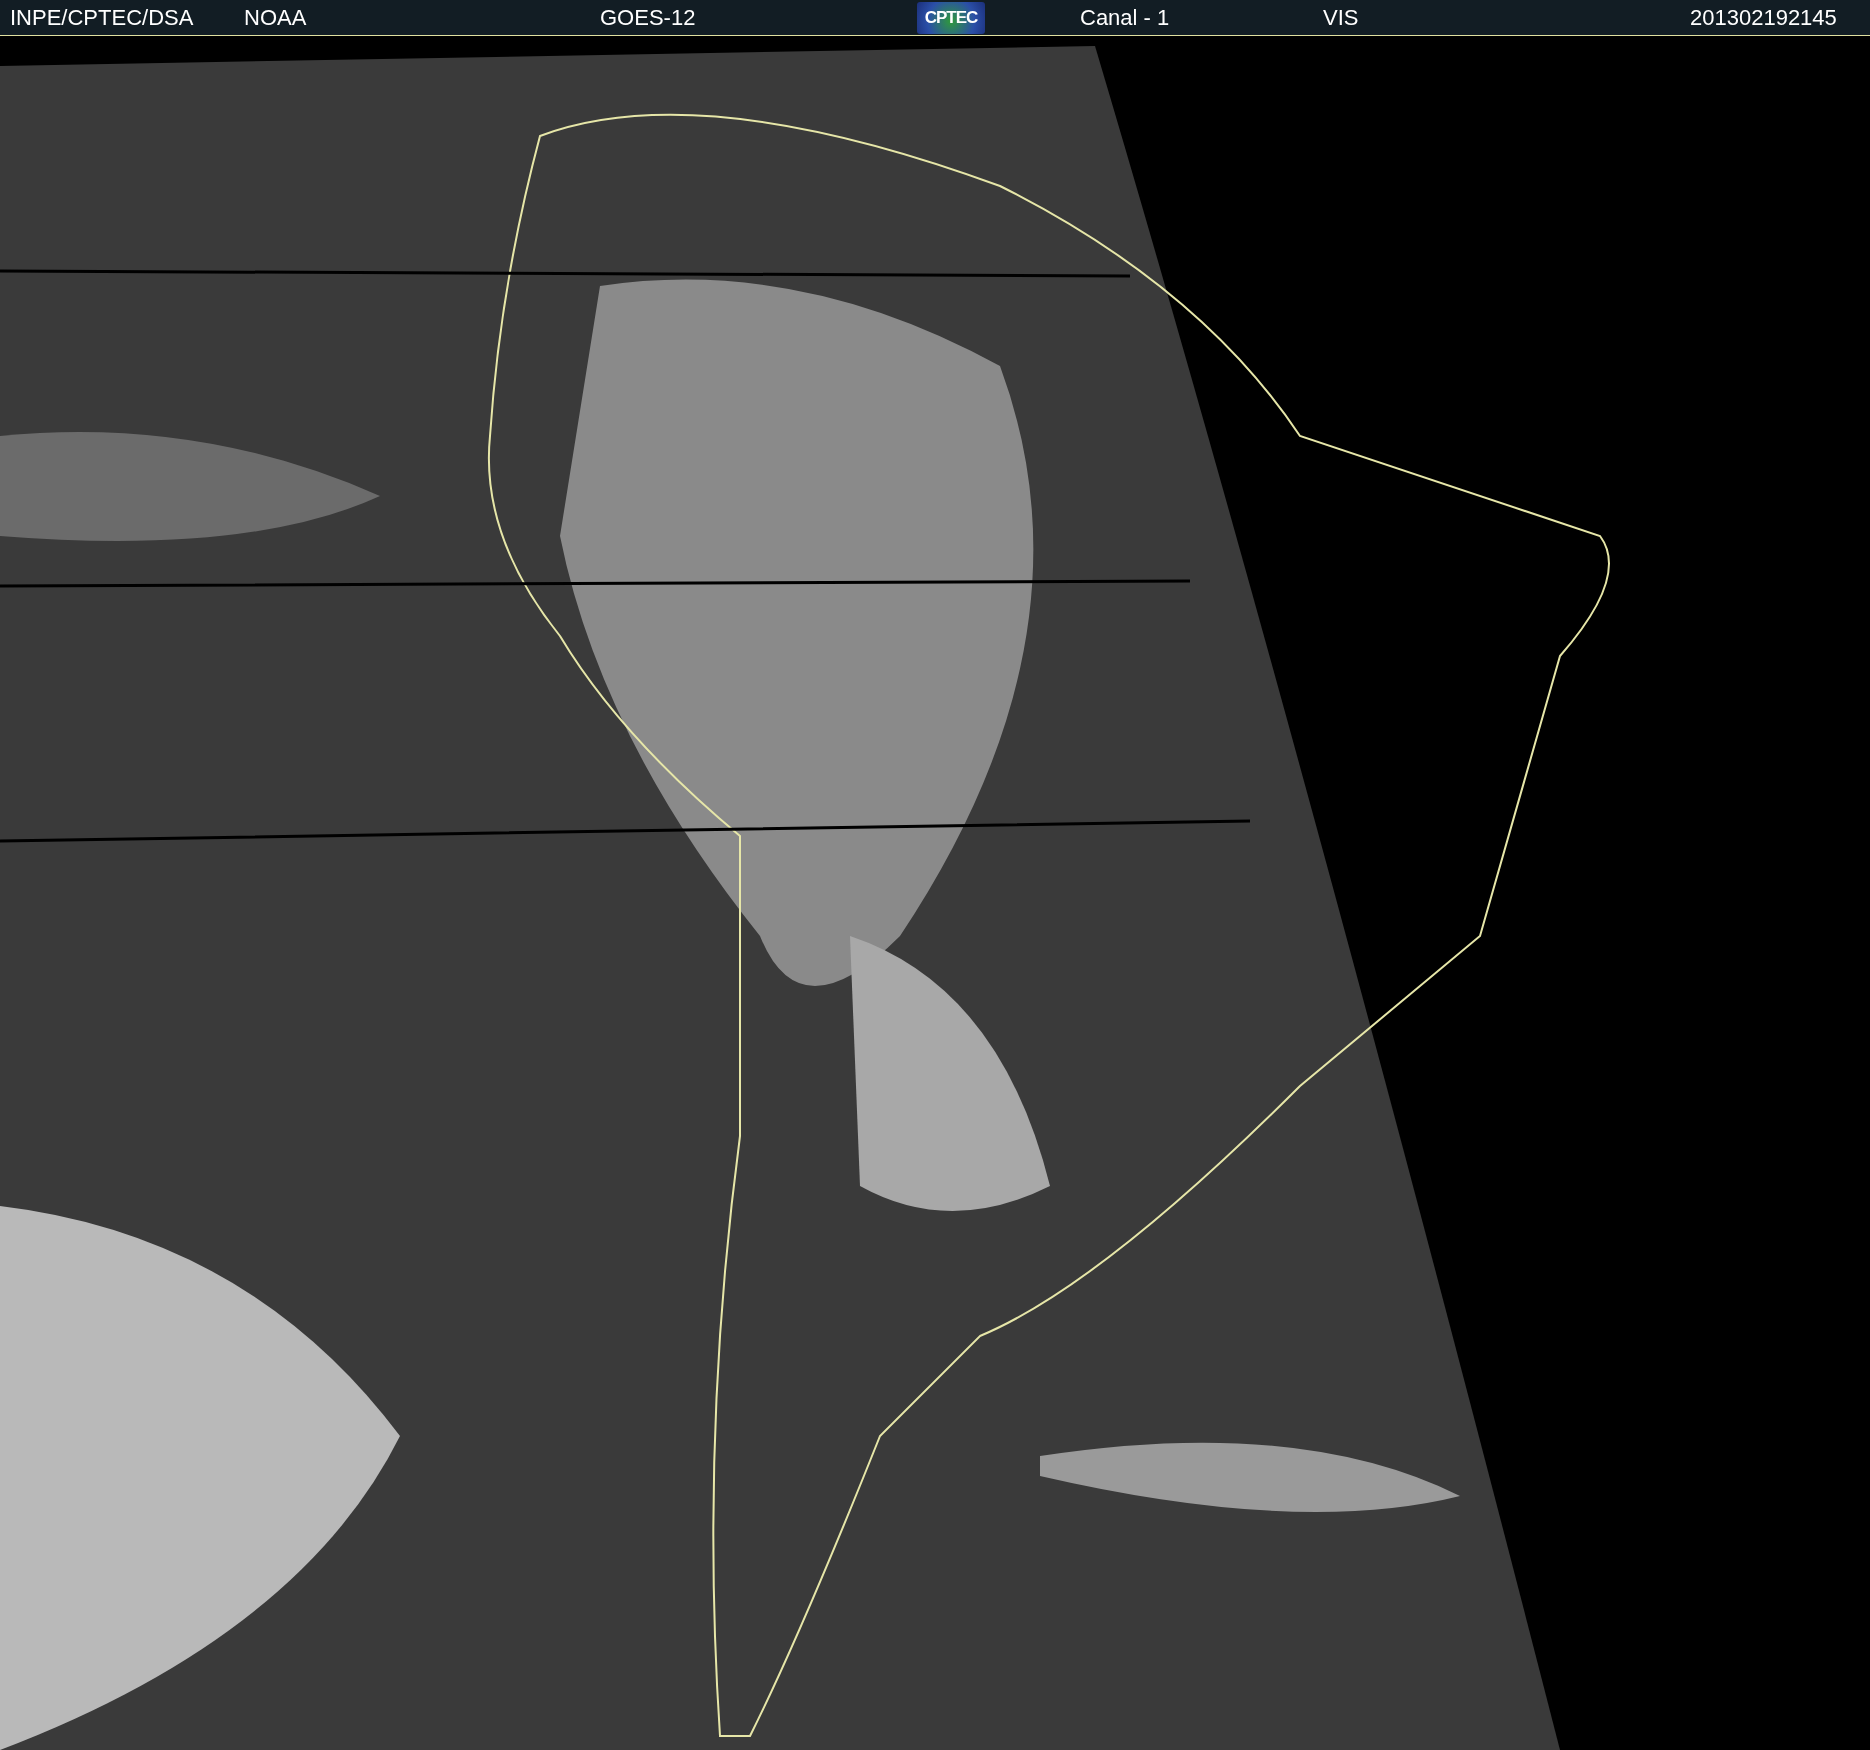 The width and height of the screenshot is (1870, 1750). What do you see at coordinates (275, 17) in the screenshot?
I see `agency-label: NOAA` at bounding box center [275, 17].